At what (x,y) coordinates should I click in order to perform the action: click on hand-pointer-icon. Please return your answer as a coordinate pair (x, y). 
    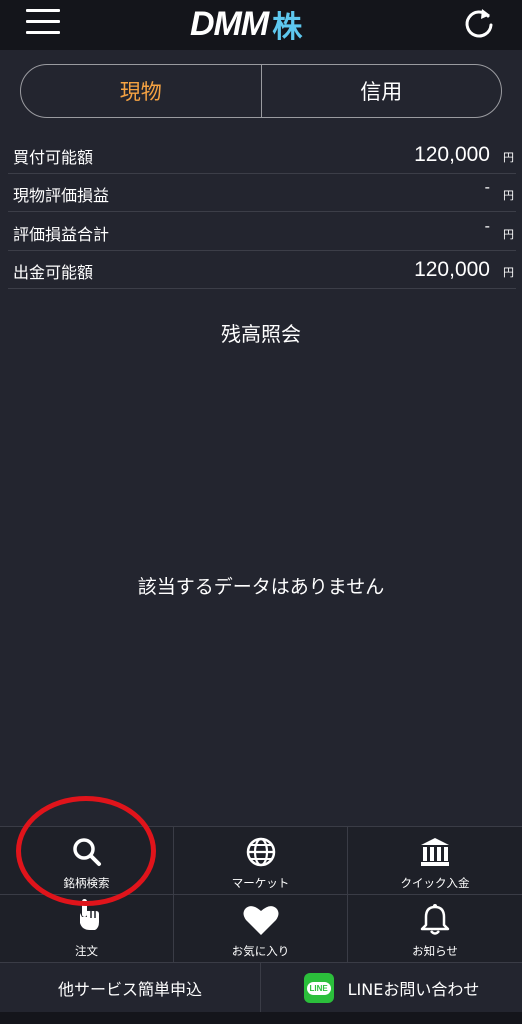
    Looking at the image, I should click on (89, 914).